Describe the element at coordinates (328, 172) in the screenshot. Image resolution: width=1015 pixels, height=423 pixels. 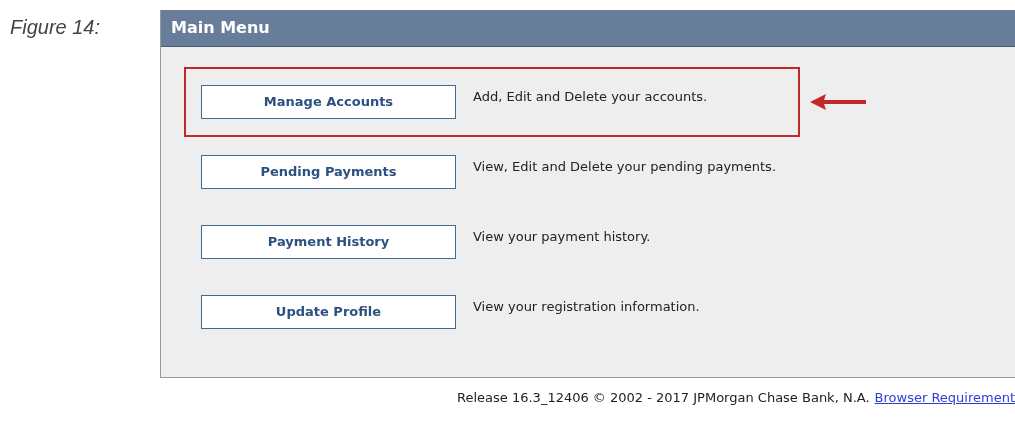
I see `menu-button: Pending Payments` at that location.